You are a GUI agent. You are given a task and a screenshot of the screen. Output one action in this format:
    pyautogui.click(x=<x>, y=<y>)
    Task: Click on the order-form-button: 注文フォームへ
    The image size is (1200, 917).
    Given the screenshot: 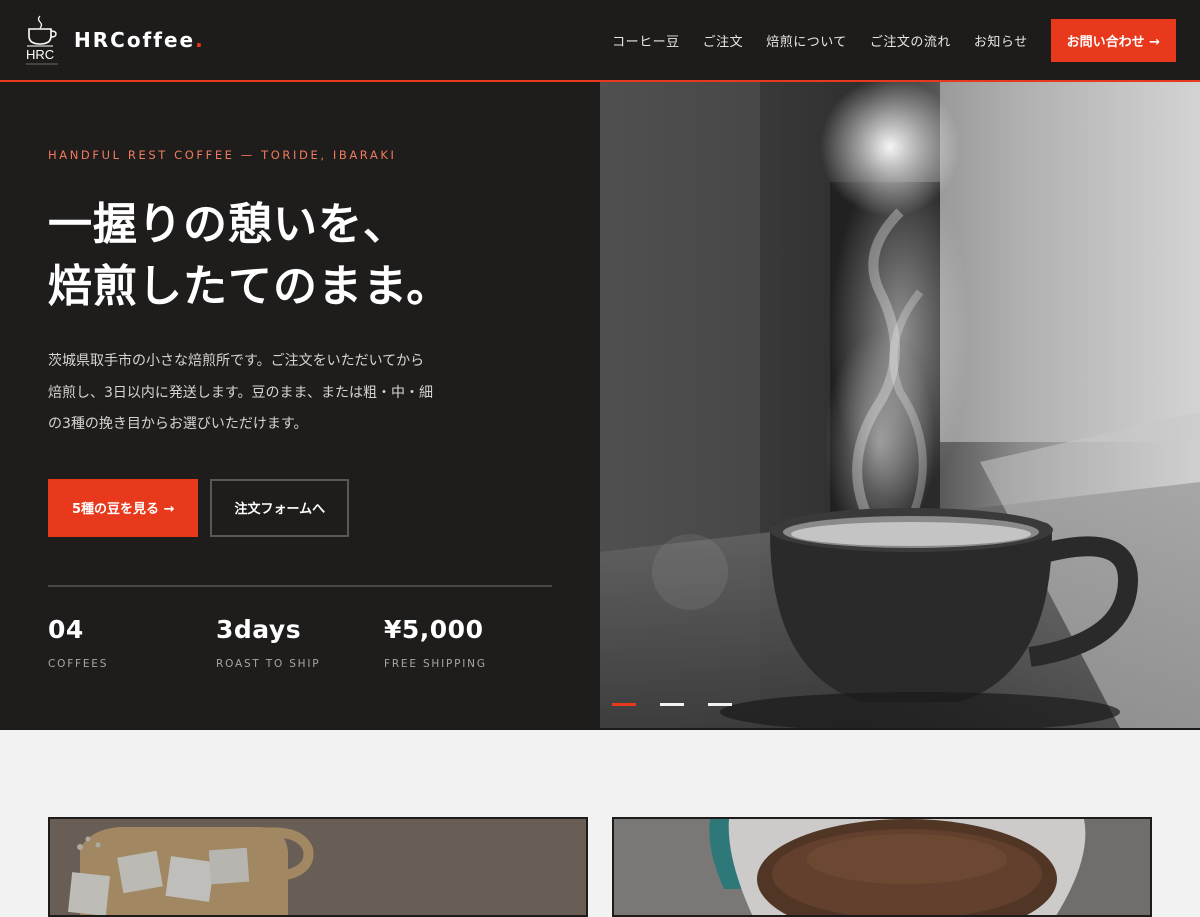 What is the action you would take?
    pyautogui.click(x=280, y=507)
    